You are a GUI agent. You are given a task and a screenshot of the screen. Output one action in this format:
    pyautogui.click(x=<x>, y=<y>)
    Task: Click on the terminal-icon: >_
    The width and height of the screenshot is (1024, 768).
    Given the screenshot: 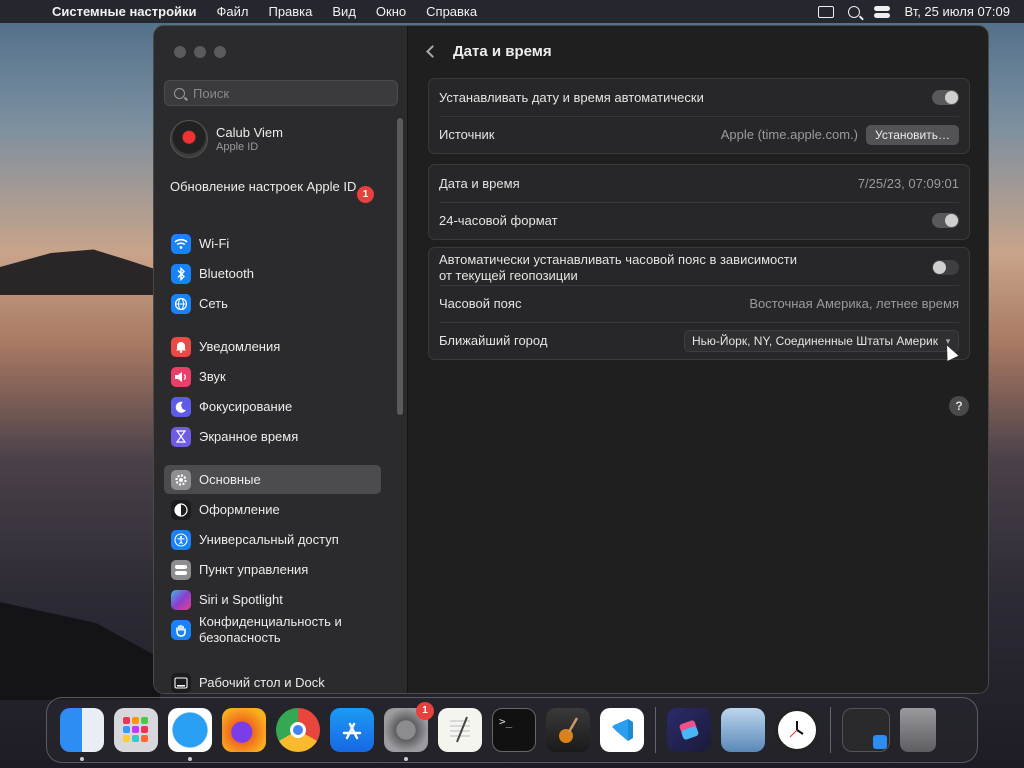 What is the action you would take?
    pyautogui.click(x=514, y=730)
    